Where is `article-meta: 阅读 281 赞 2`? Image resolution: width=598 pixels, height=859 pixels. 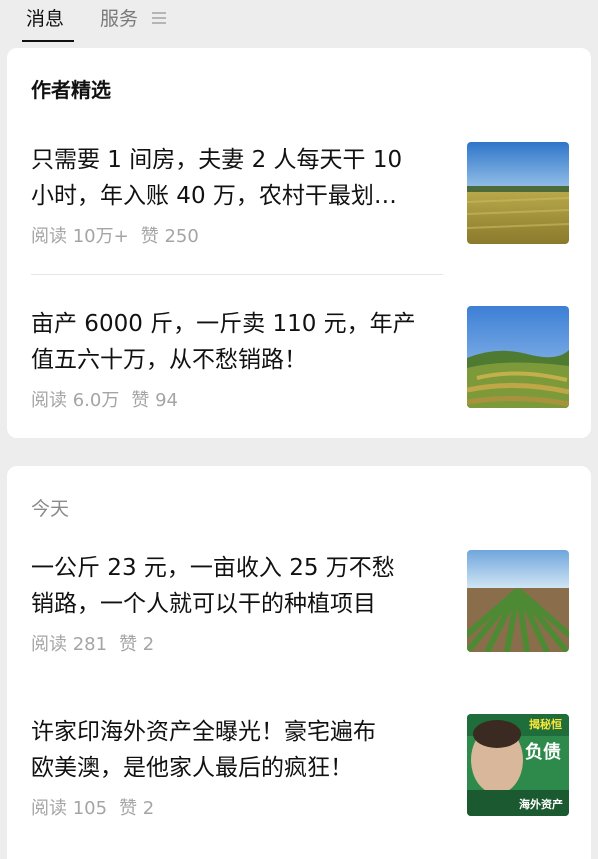 article-meta: 阅读 281 赞 2 is located at coordinates (92, 643).